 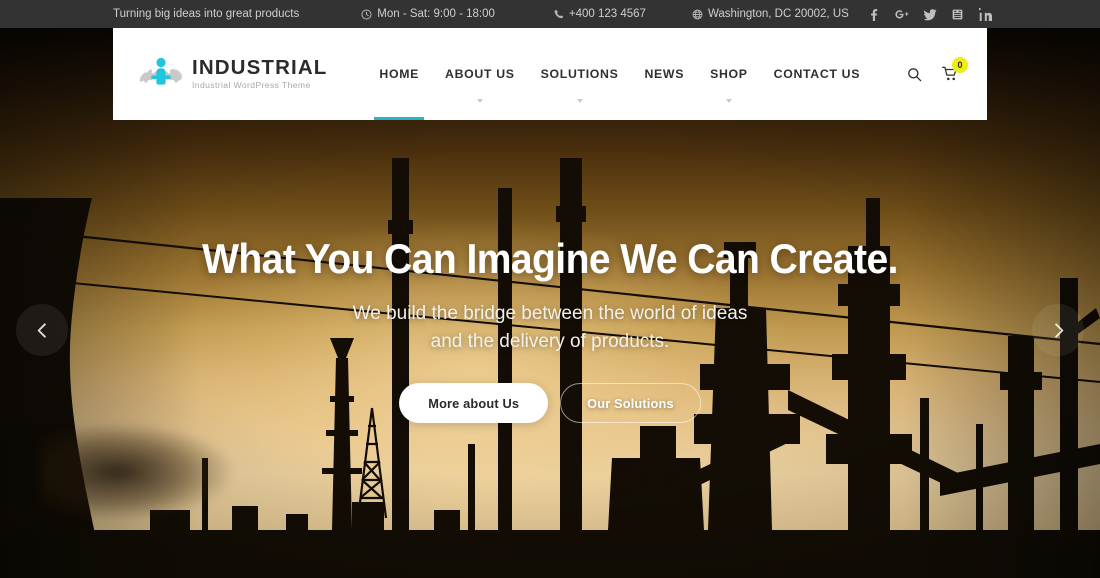 I want to click on nav-label-about-us: ABOUT US, so click(x=480, y=74).